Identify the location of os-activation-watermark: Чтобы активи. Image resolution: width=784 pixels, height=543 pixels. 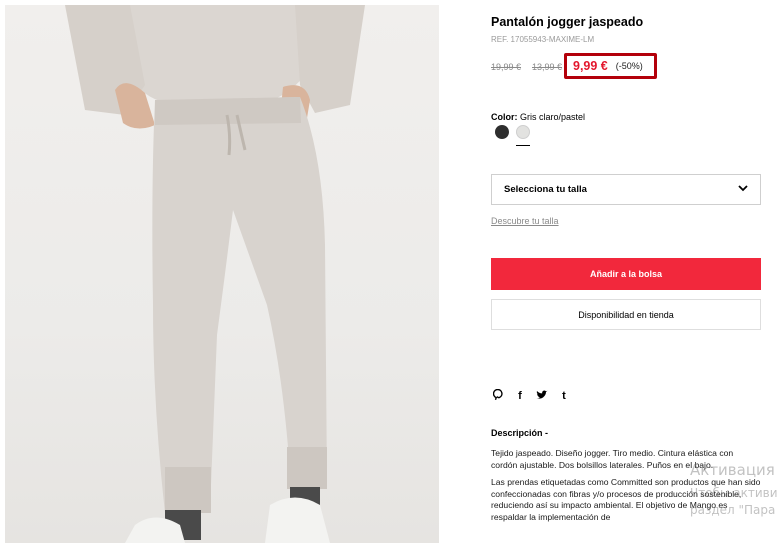
(734, 493).